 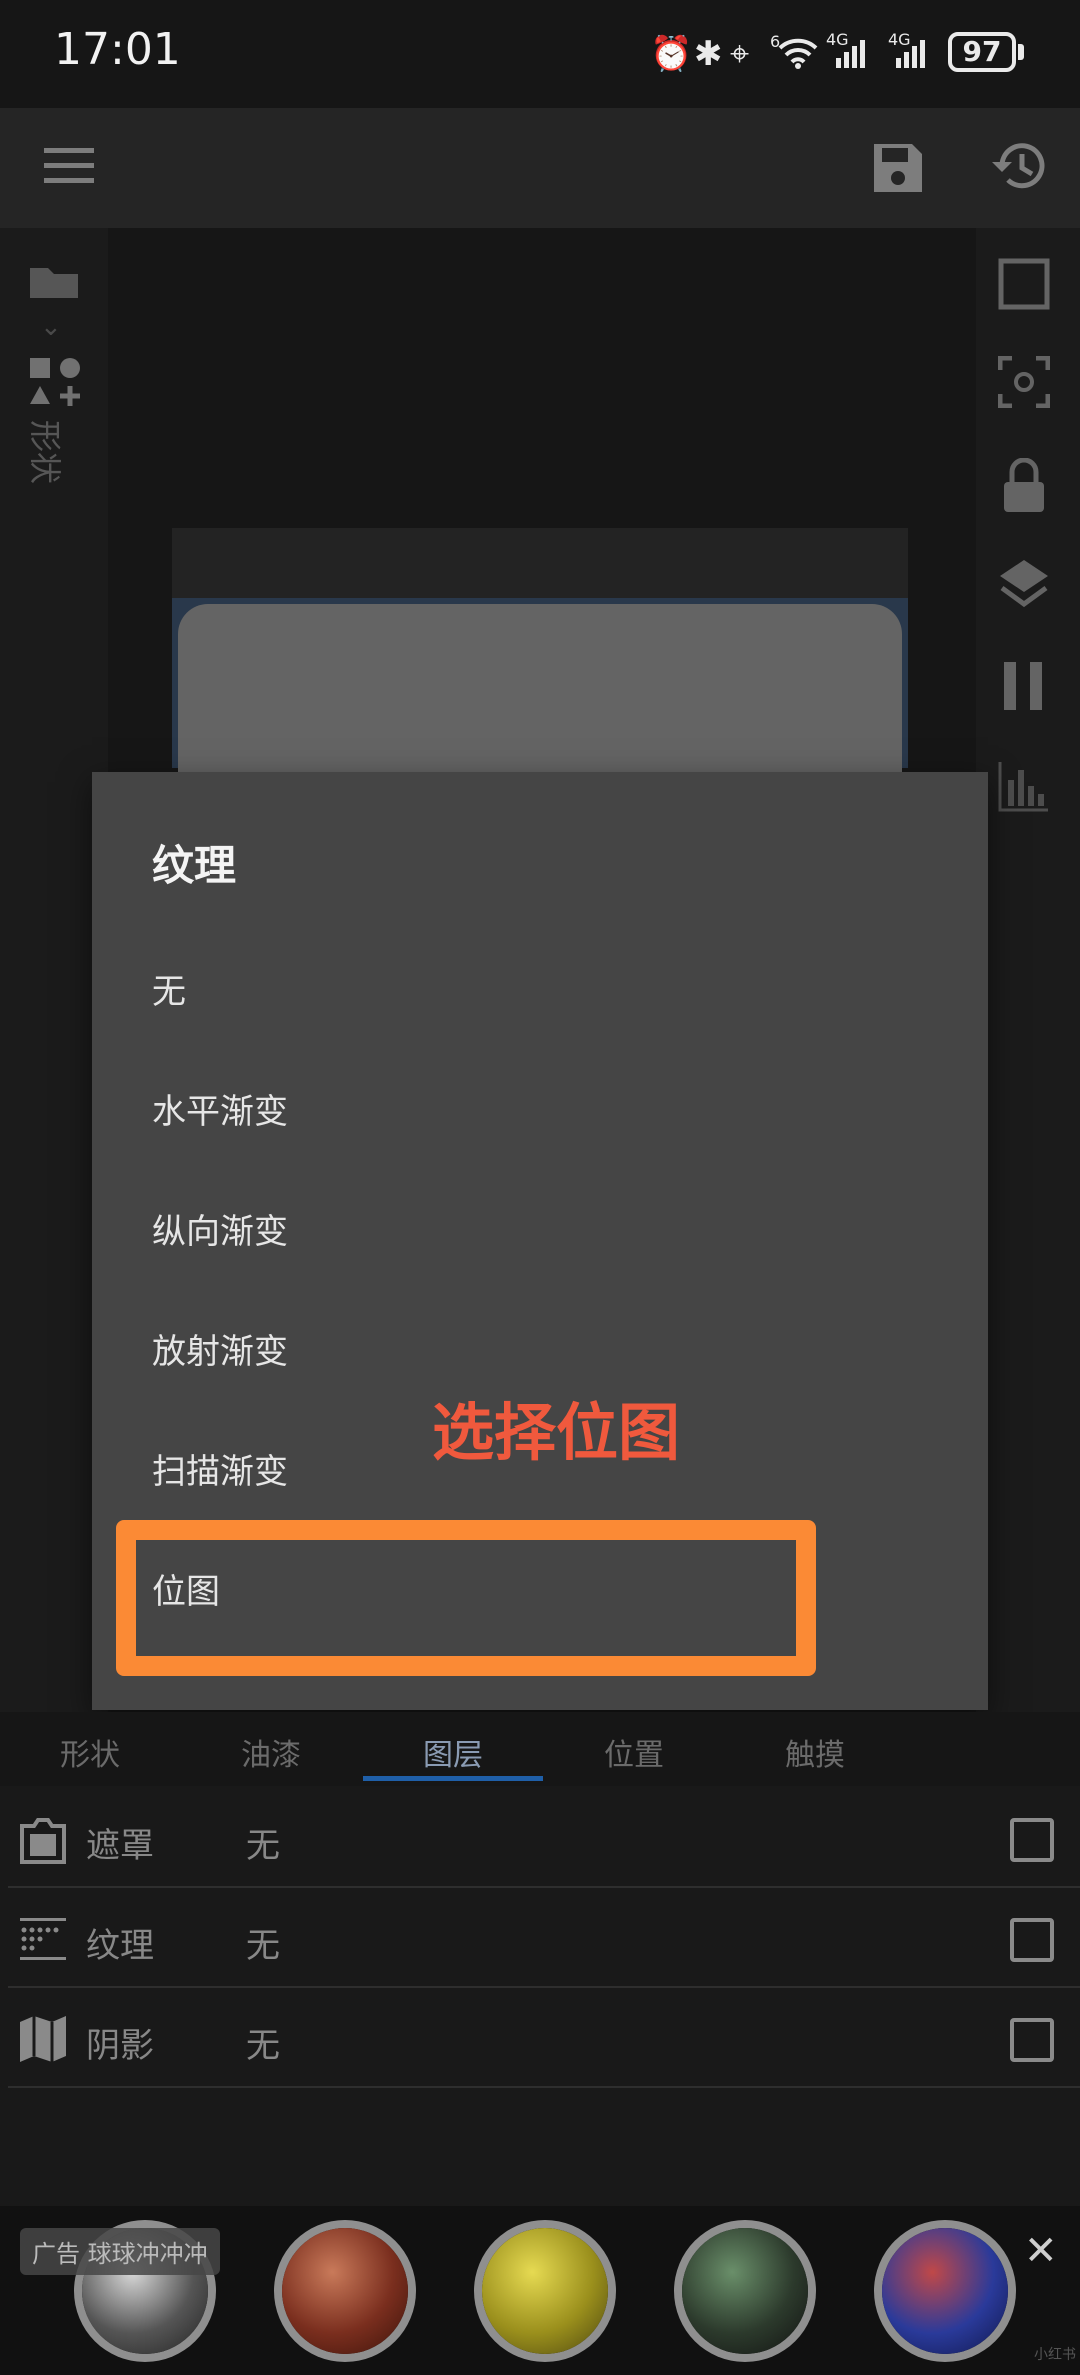 What do you see at coordinates (120, 1946) in the screenshot?
I see `row-label-texture: 纹理` at bounding box center [120, 1946].